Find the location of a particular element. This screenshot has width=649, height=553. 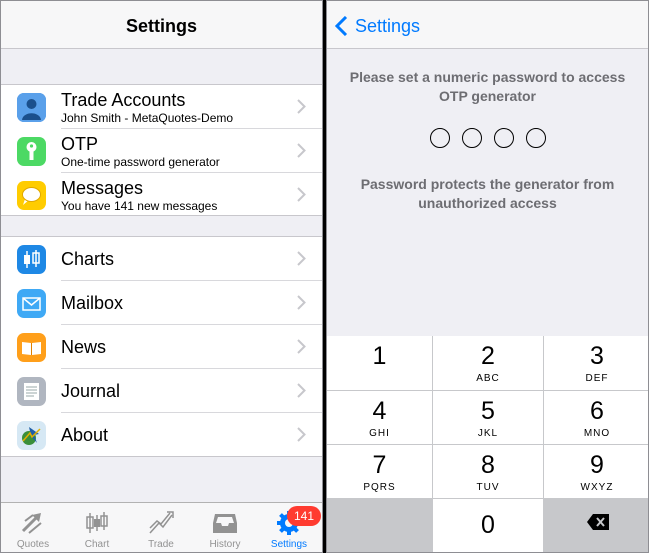

tab-label: History is located at coordinates (225, 544).